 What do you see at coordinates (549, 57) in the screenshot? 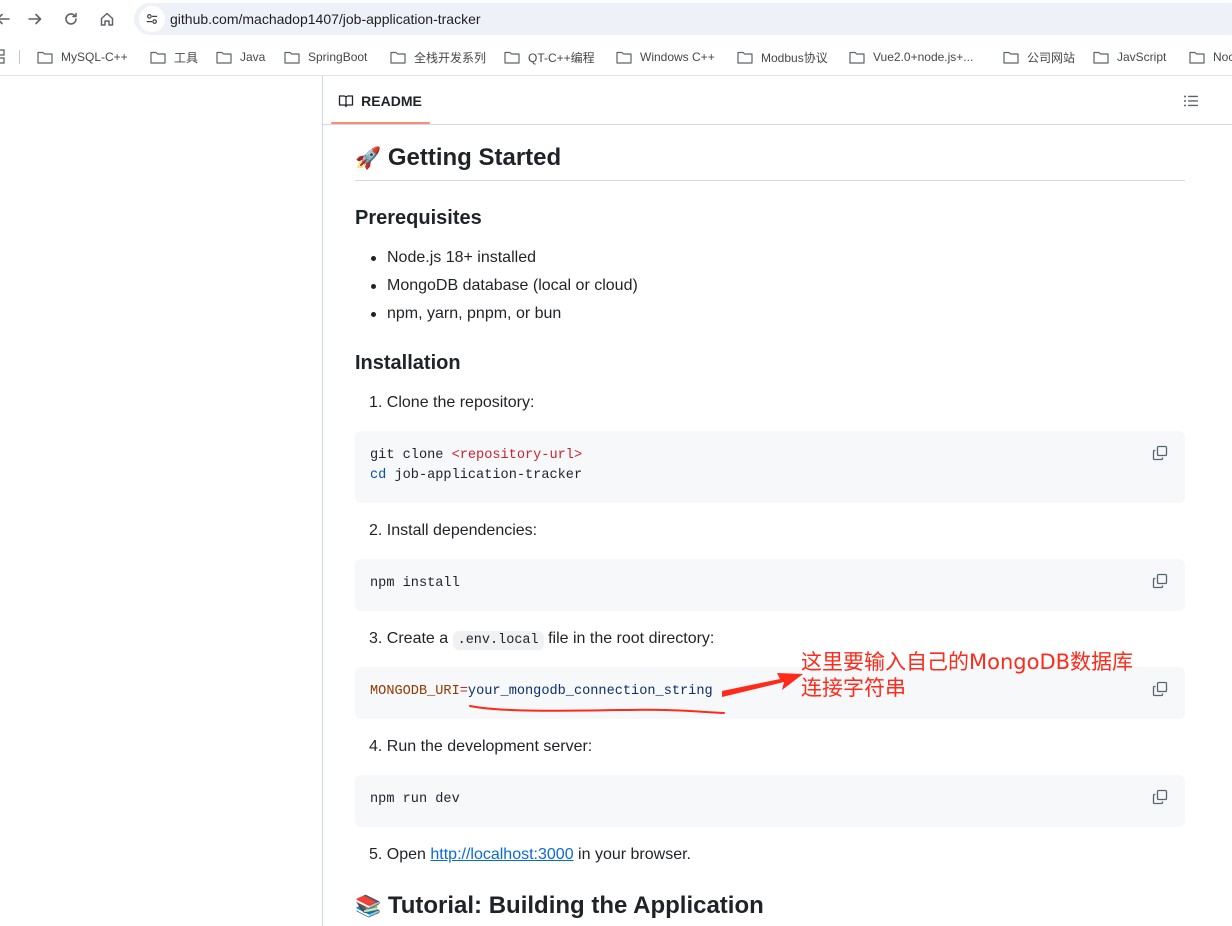
I see `bookmark-folder-5: QT-C++编程` at bounding box center [549, 57].